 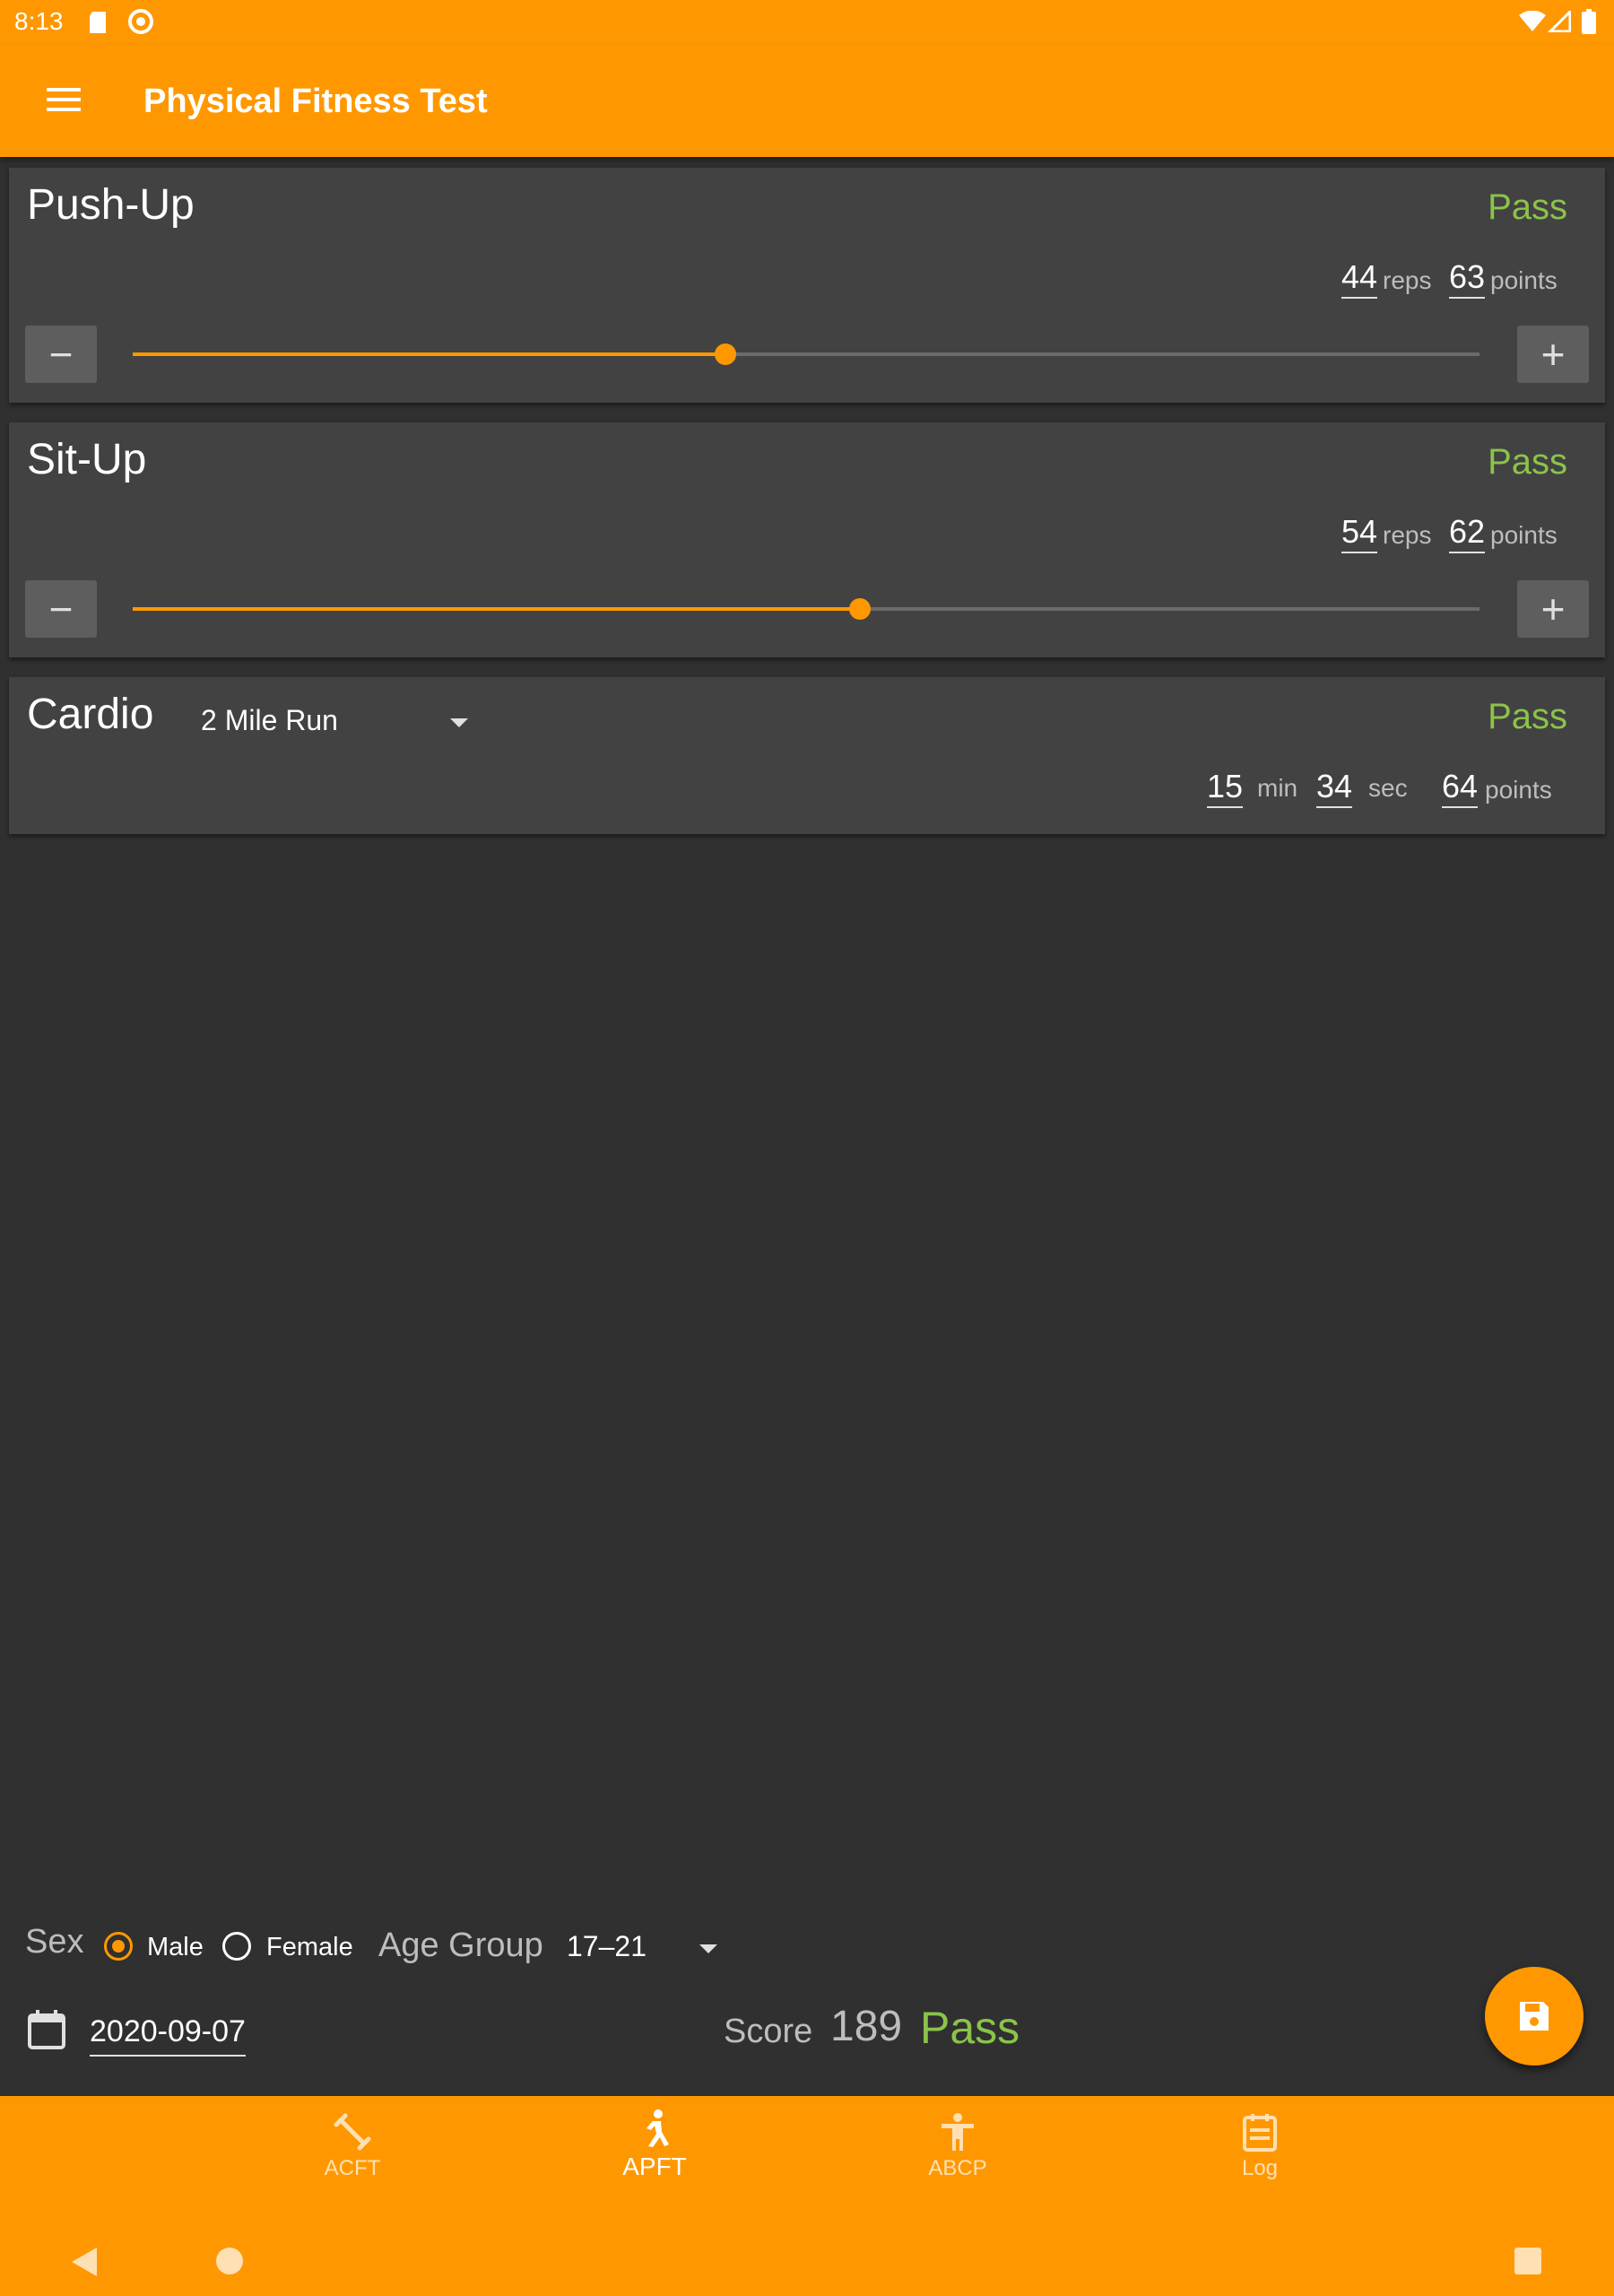 I want to click on home-icon, so click(x=229, y=2263).